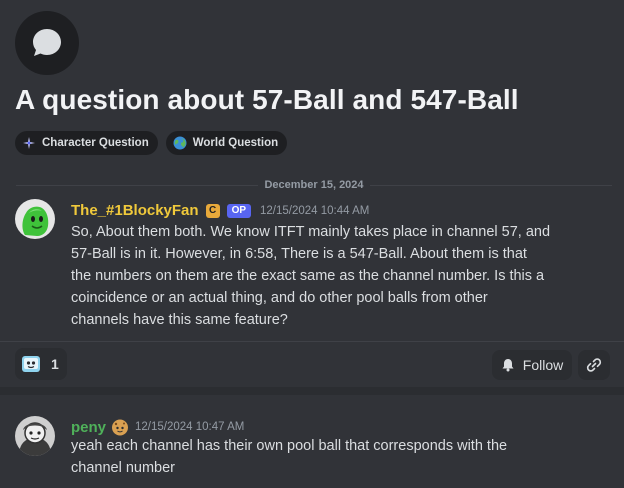 This screenshot has width=624, height=488. I want to click on thread-title: A question about 57-Ball and 547-Ball, so click(267, 99).